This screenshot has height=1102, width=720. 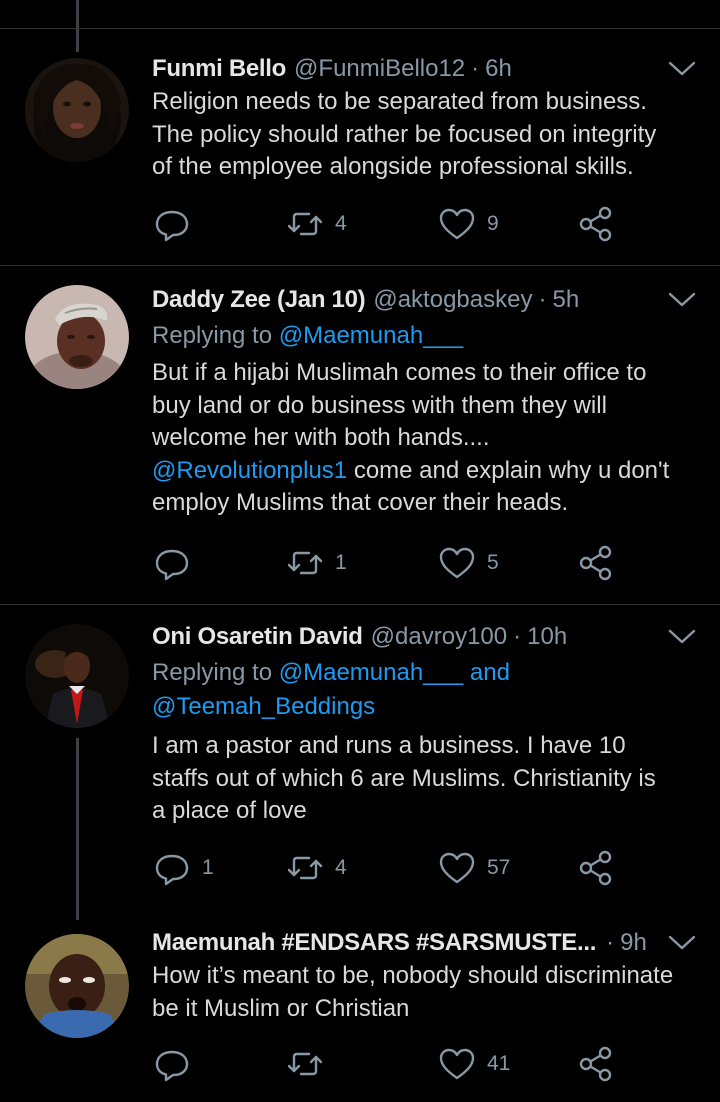 I want to click on replying-to-and: and, so click(x=486, y=672).